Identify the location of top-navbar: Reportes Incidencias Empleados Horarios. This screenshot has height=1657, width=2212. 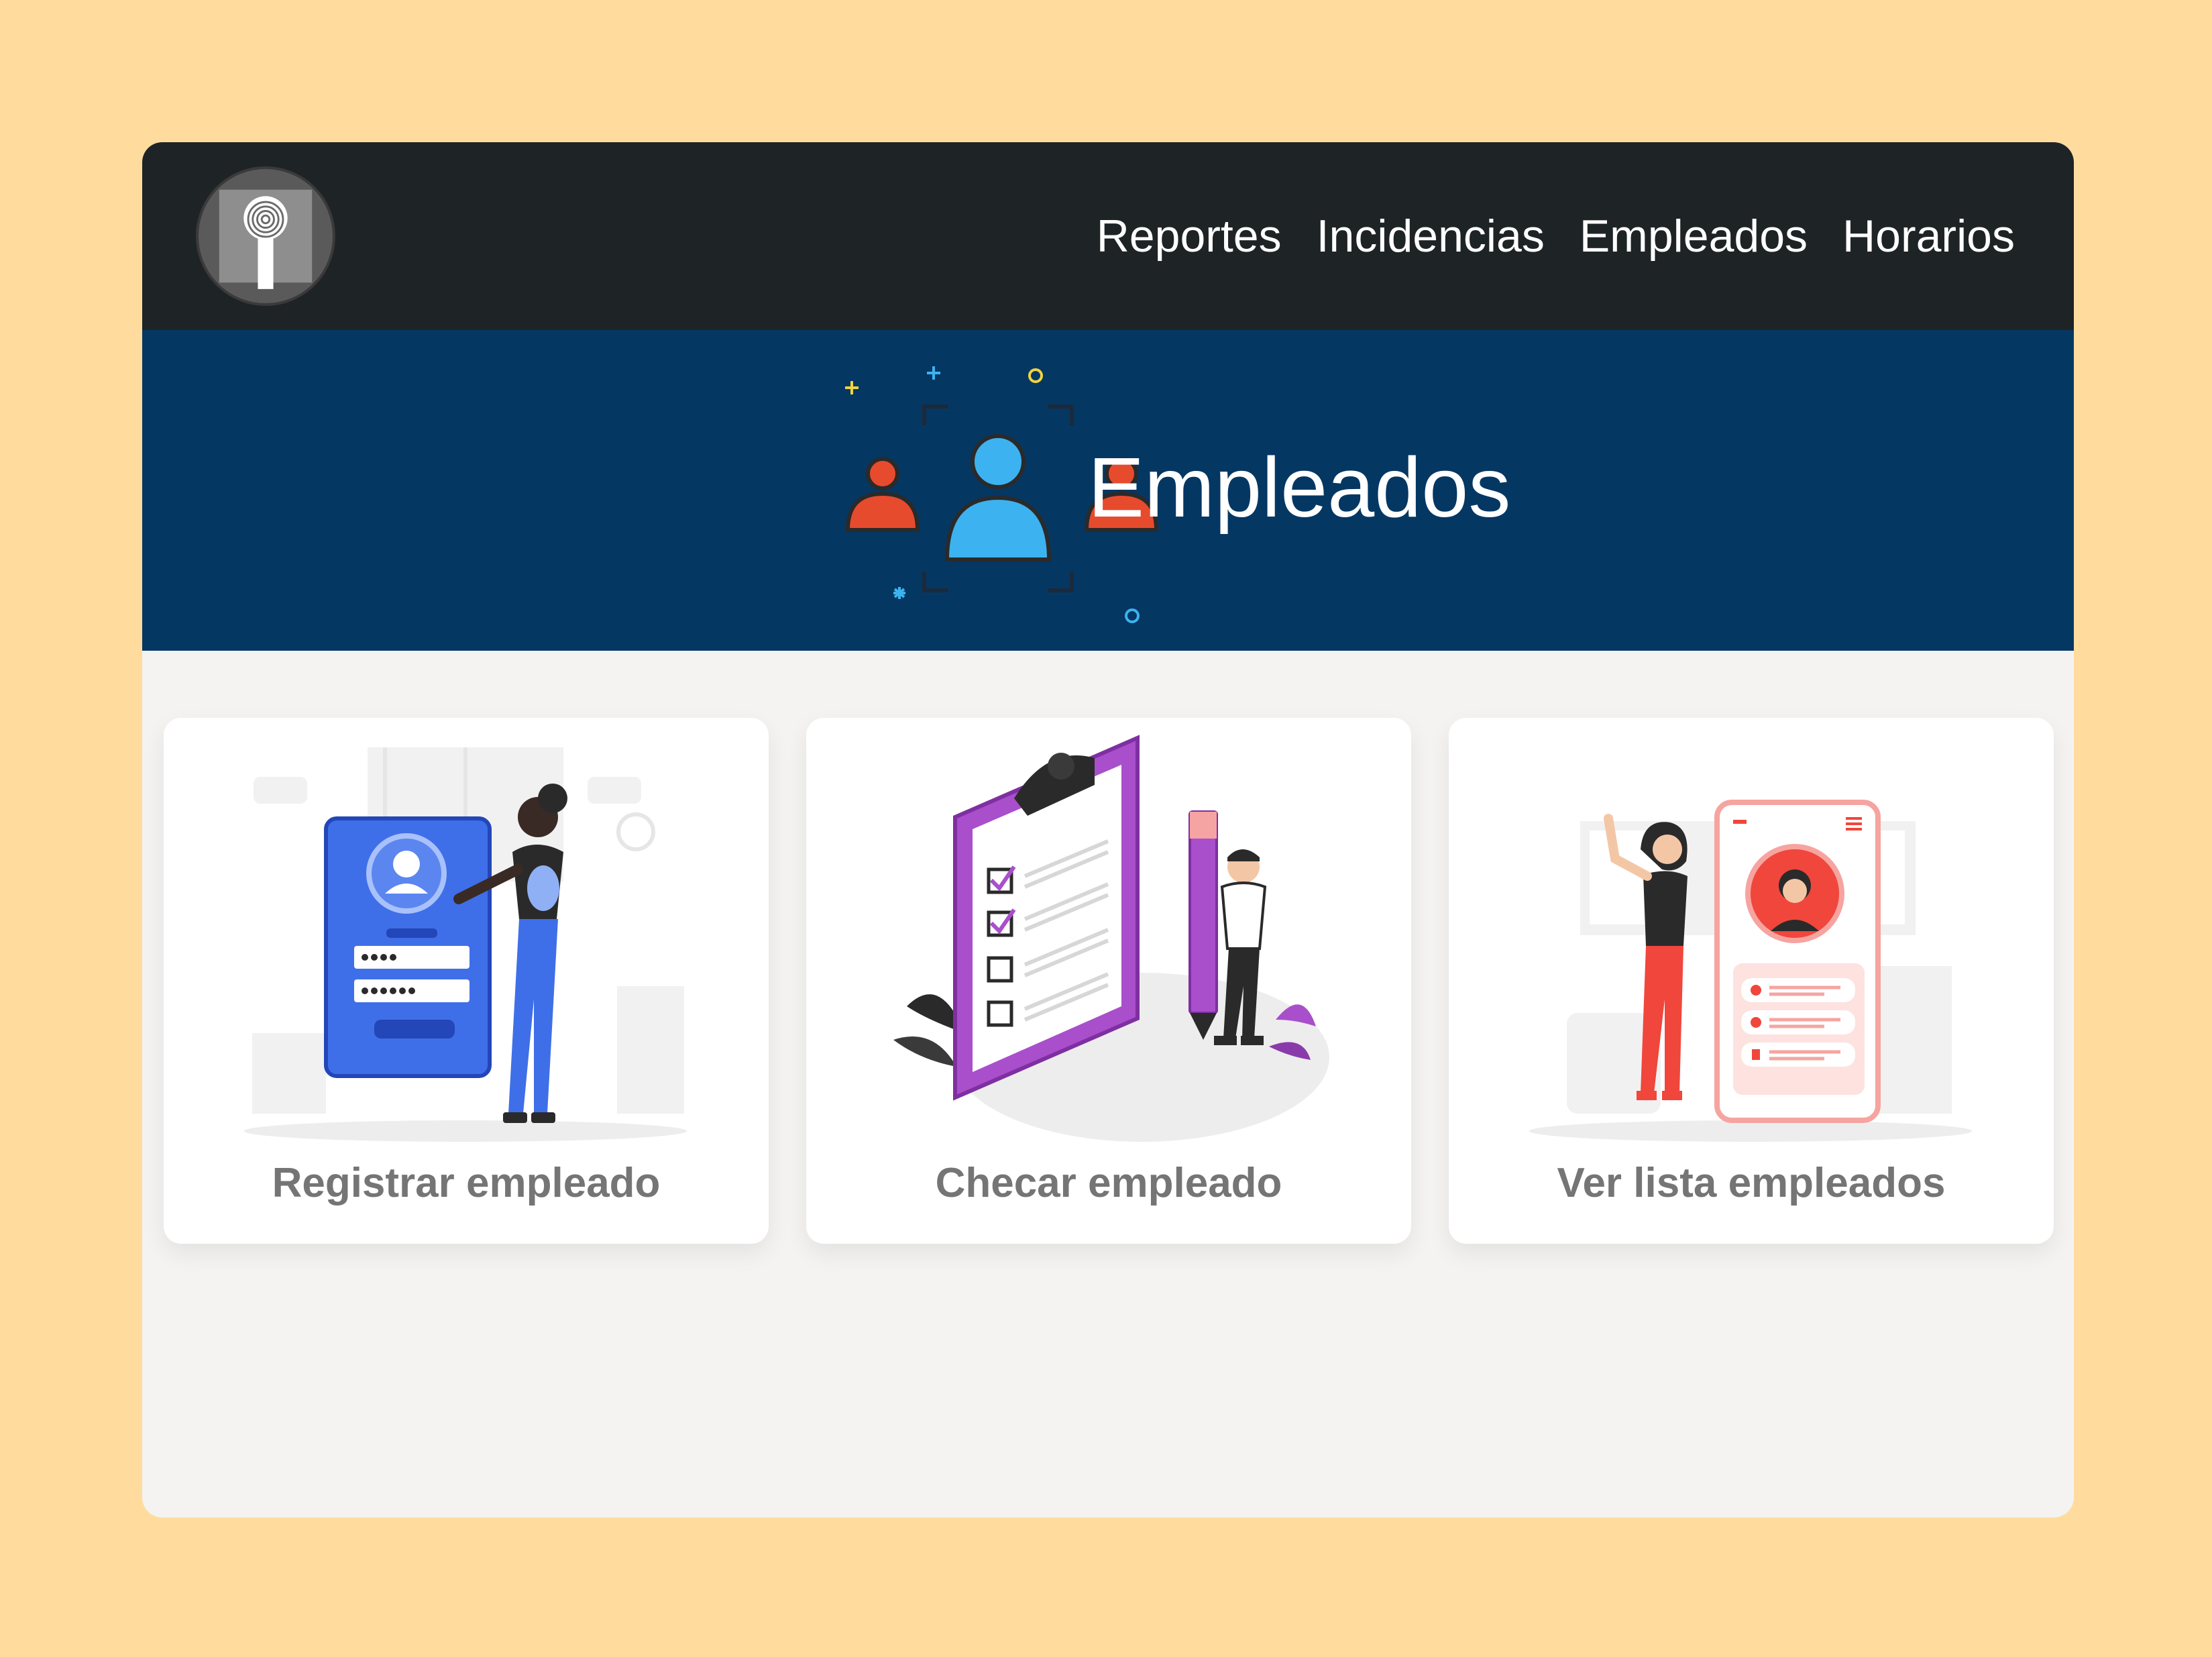
(1108, 236).